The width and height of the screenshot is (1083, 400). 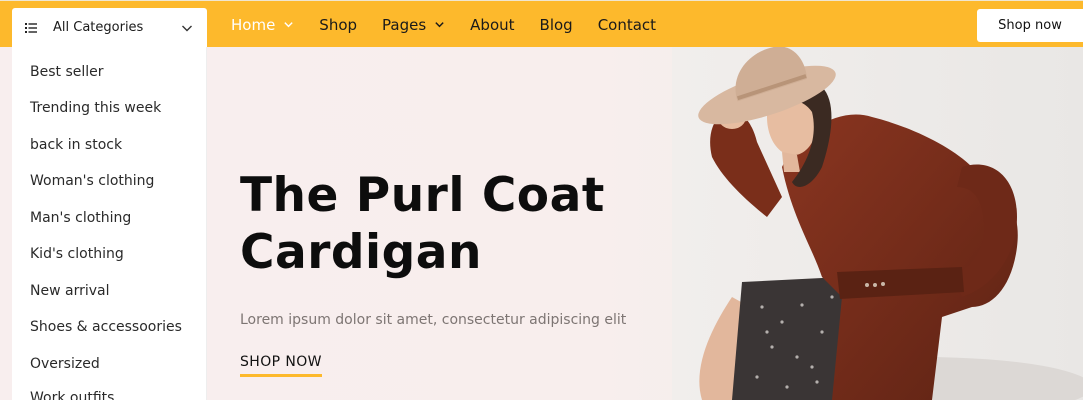 I want to click on nav-item-label: About, so click(x=492, y=24).